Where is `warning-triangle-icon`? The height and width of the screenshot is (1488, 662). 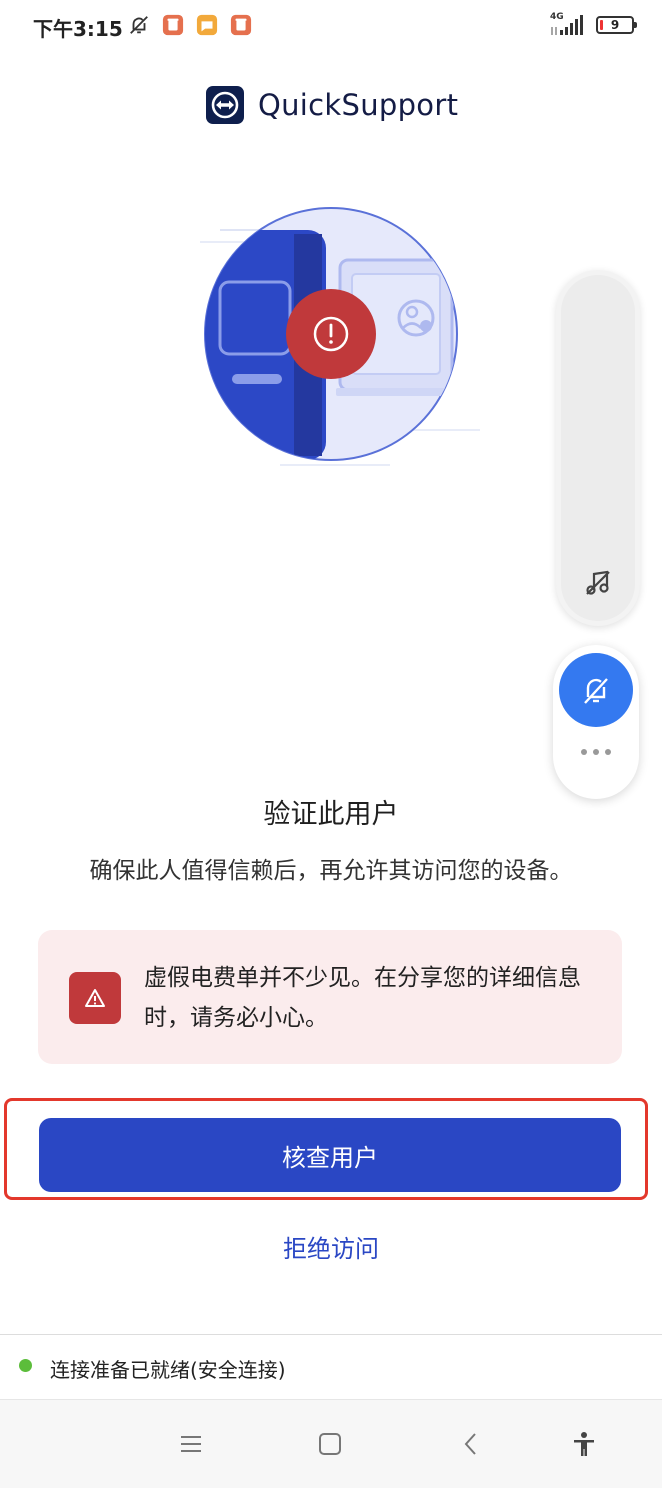 warning-triangle-icon is located at coordinates (95, 998).